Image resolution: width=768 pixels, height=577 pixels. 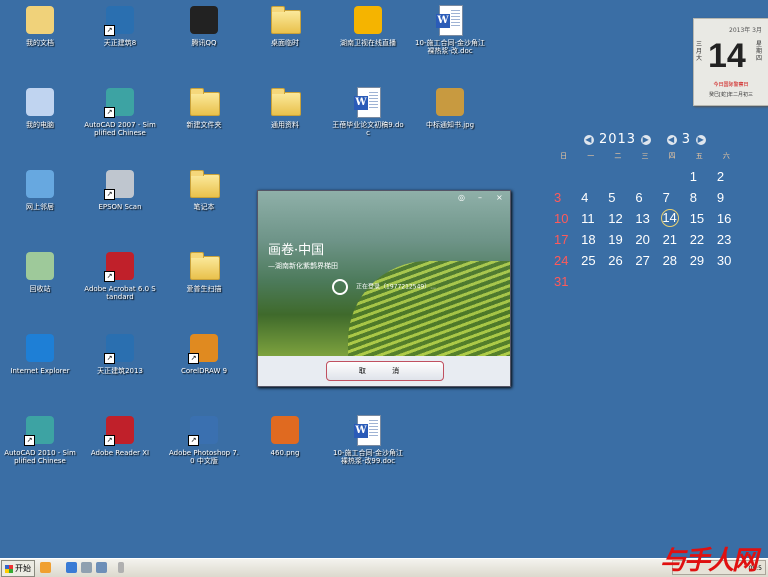 I want to click on day-cell: 4, so click(x=590, y=197).